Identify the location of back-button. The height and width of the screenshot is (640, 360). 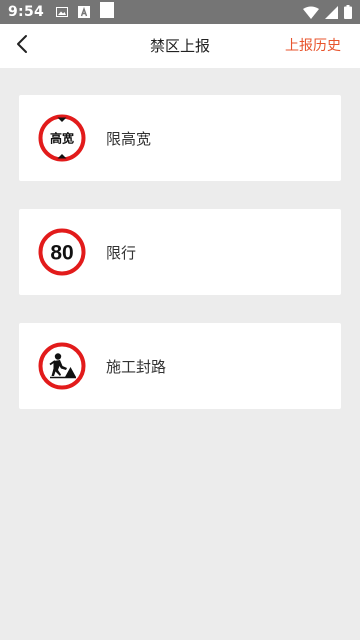
(22, 46).